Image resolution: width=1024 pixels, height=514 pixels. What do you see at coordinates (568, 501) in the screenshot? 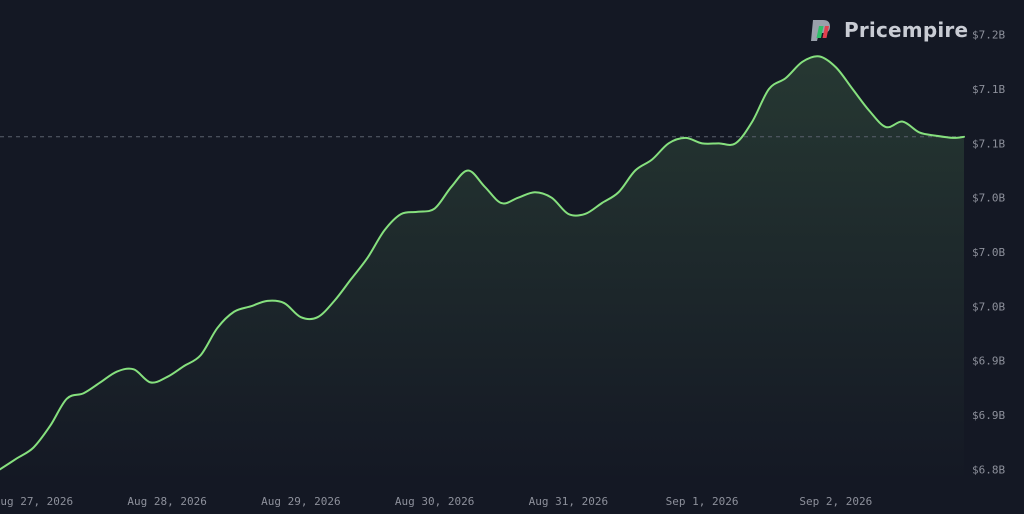
I see `x-tick-label: Aug 31, 2026` at bounding box center [568, 501].